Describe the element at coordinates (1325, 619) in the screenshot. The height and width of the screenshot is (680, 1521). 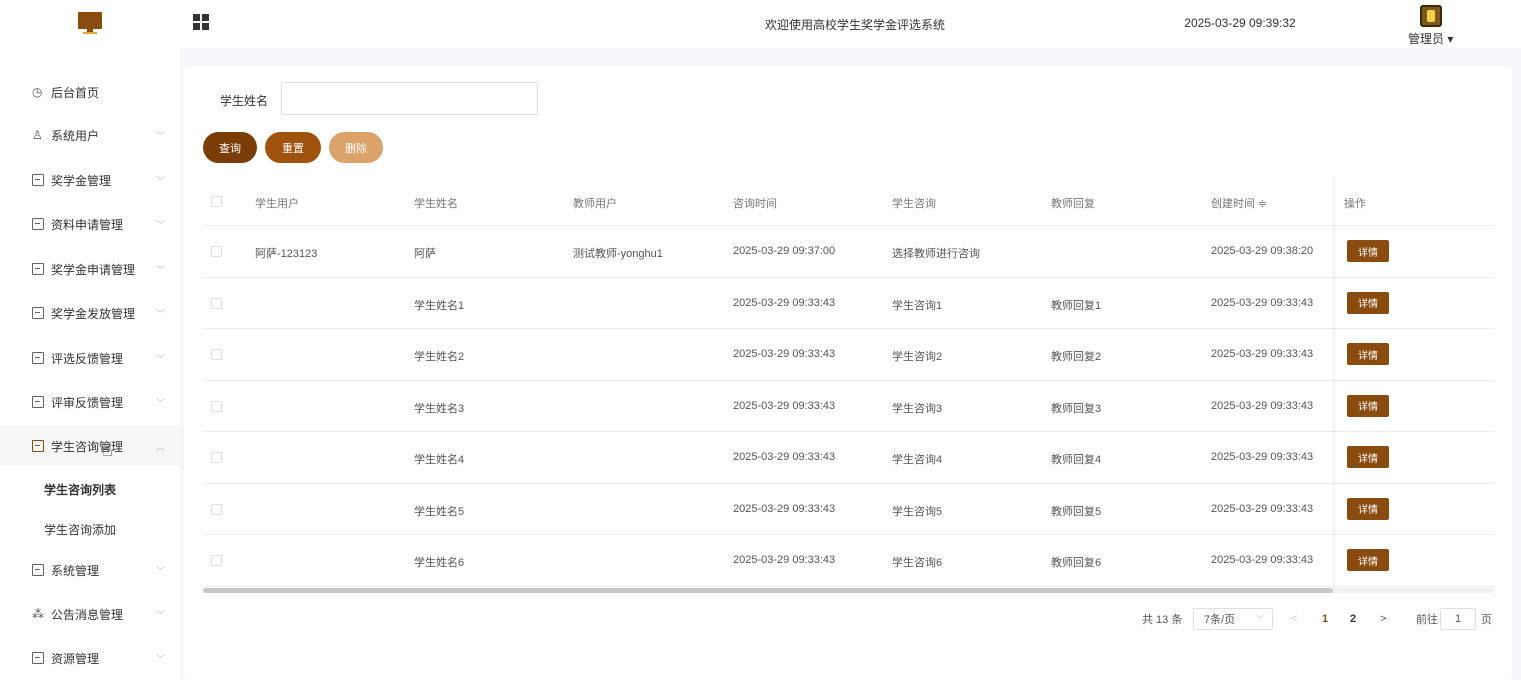
I see `page-1-button: 1` at that location.